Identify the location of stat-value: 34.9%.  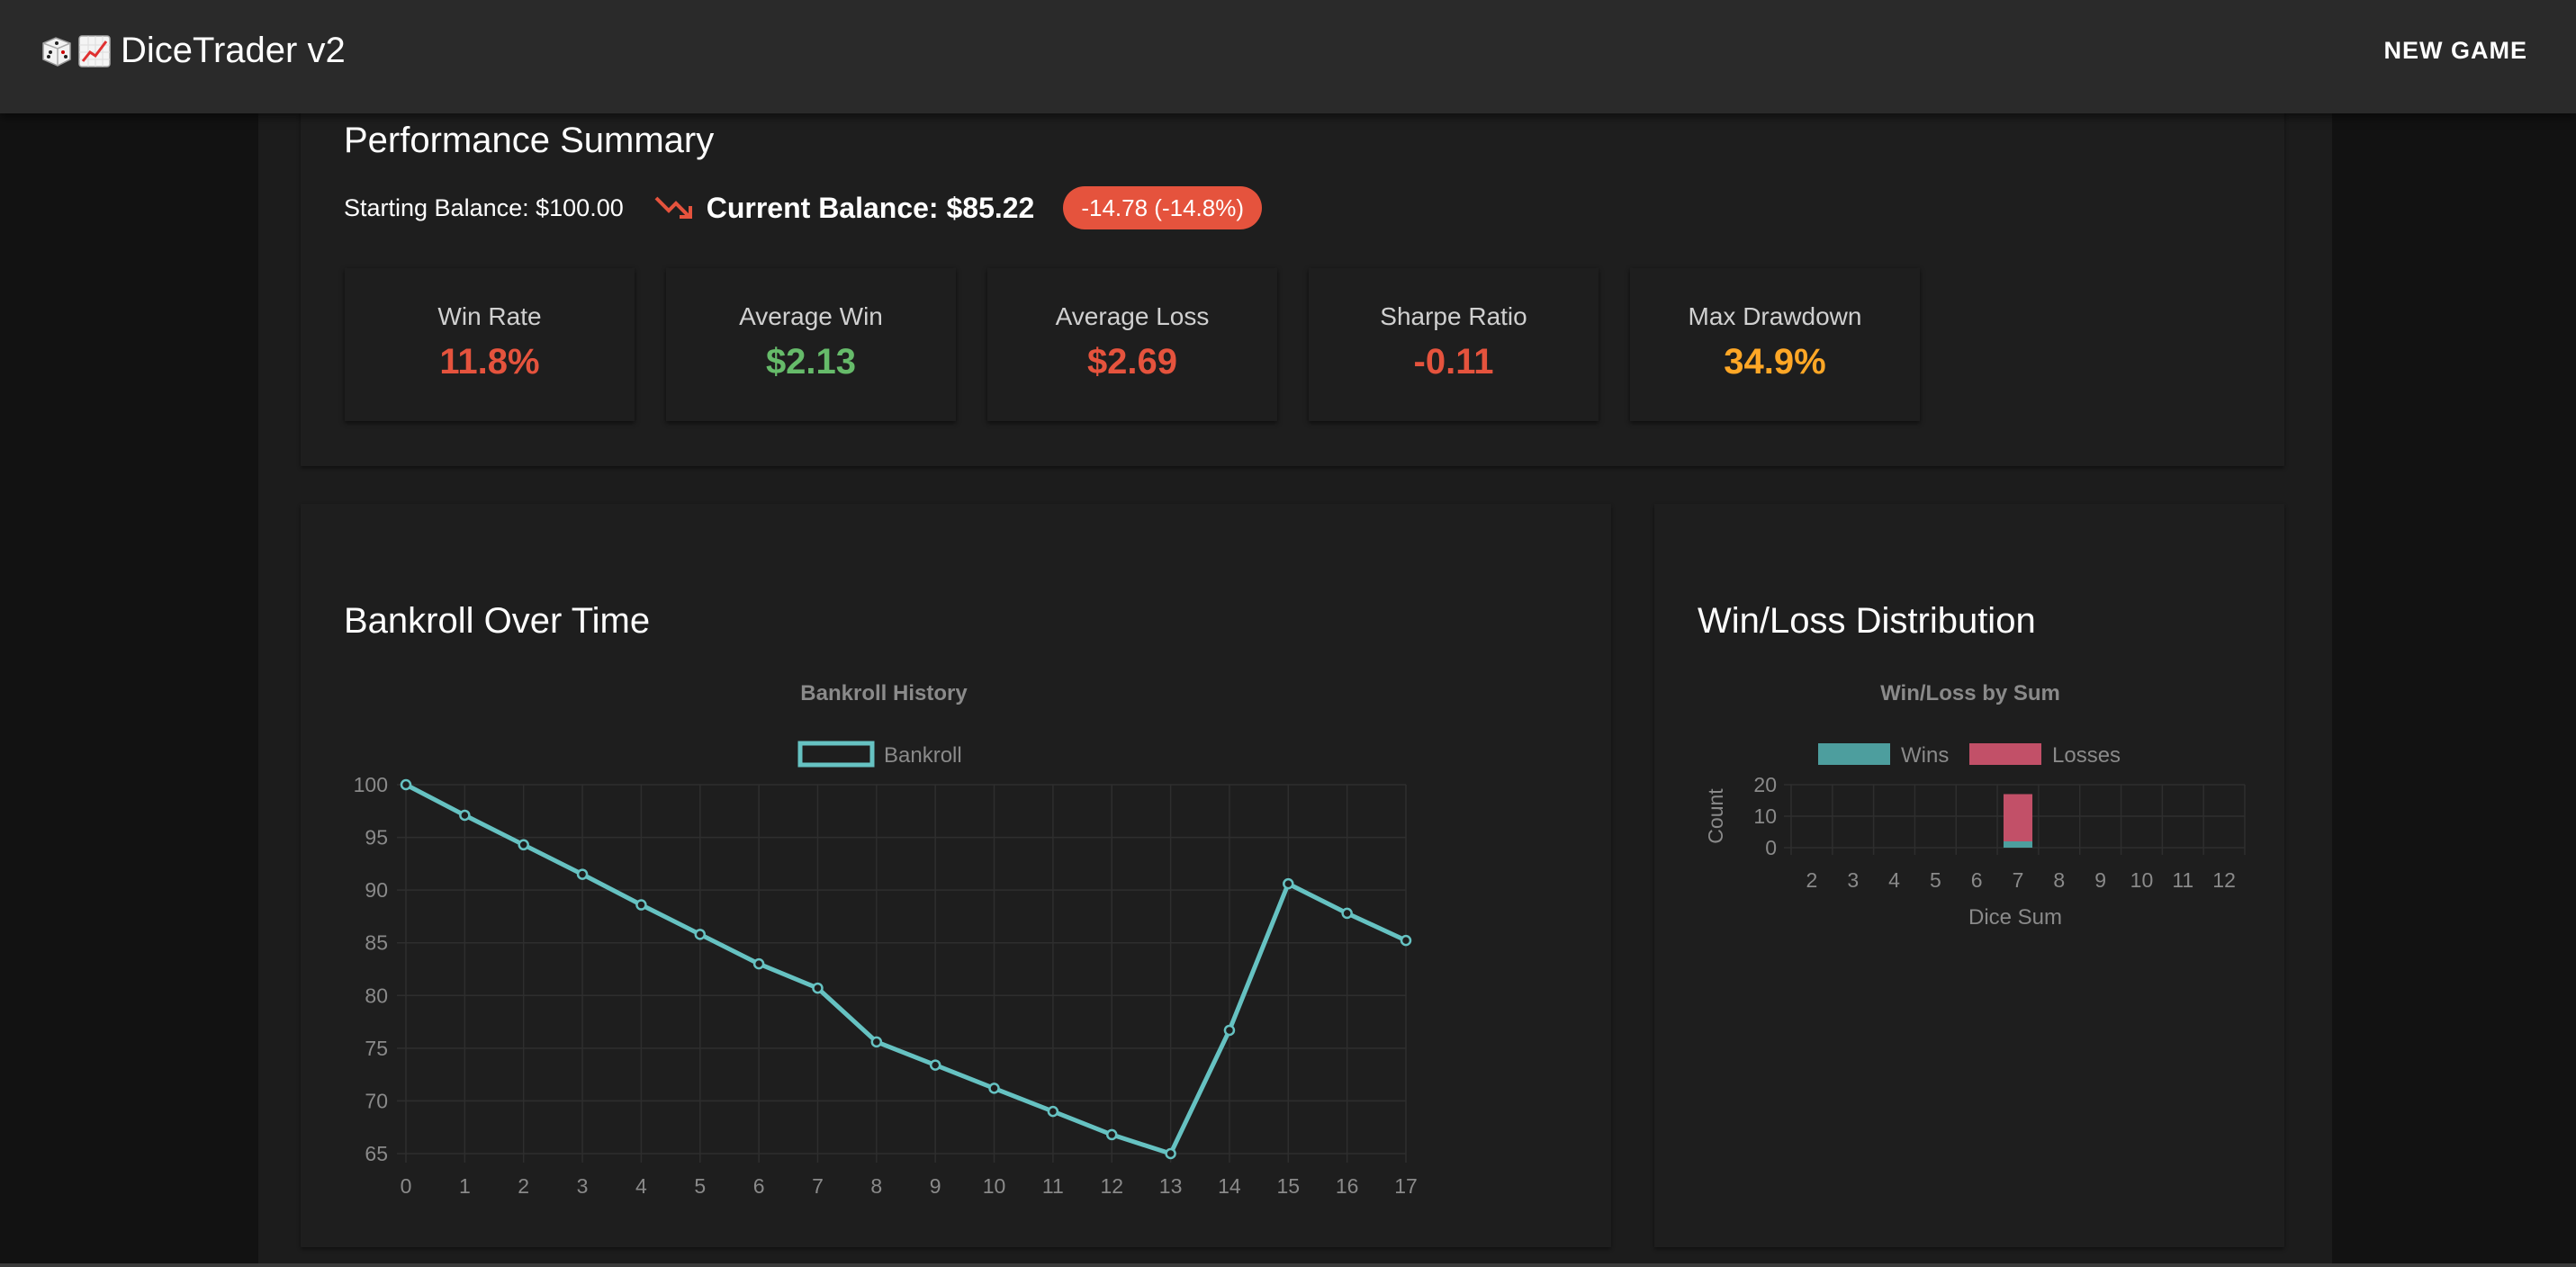
(1775, 362).